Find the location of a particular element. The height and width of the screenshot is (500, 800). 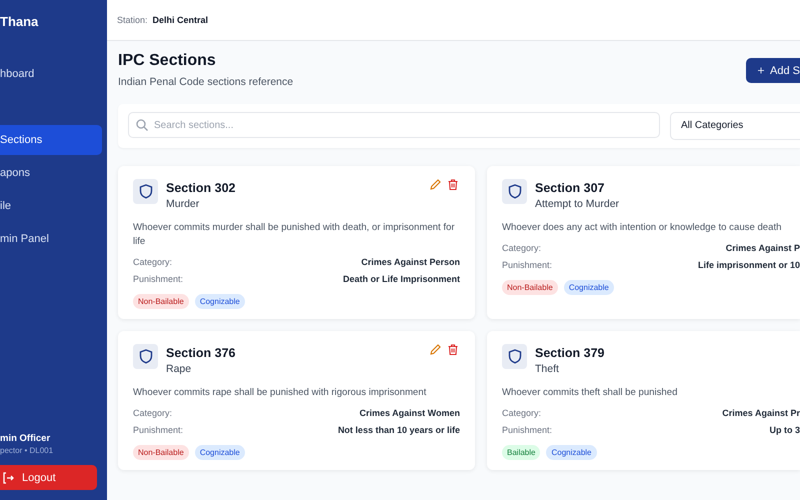

nav-item: hboard is located at coordinates (51, 73).